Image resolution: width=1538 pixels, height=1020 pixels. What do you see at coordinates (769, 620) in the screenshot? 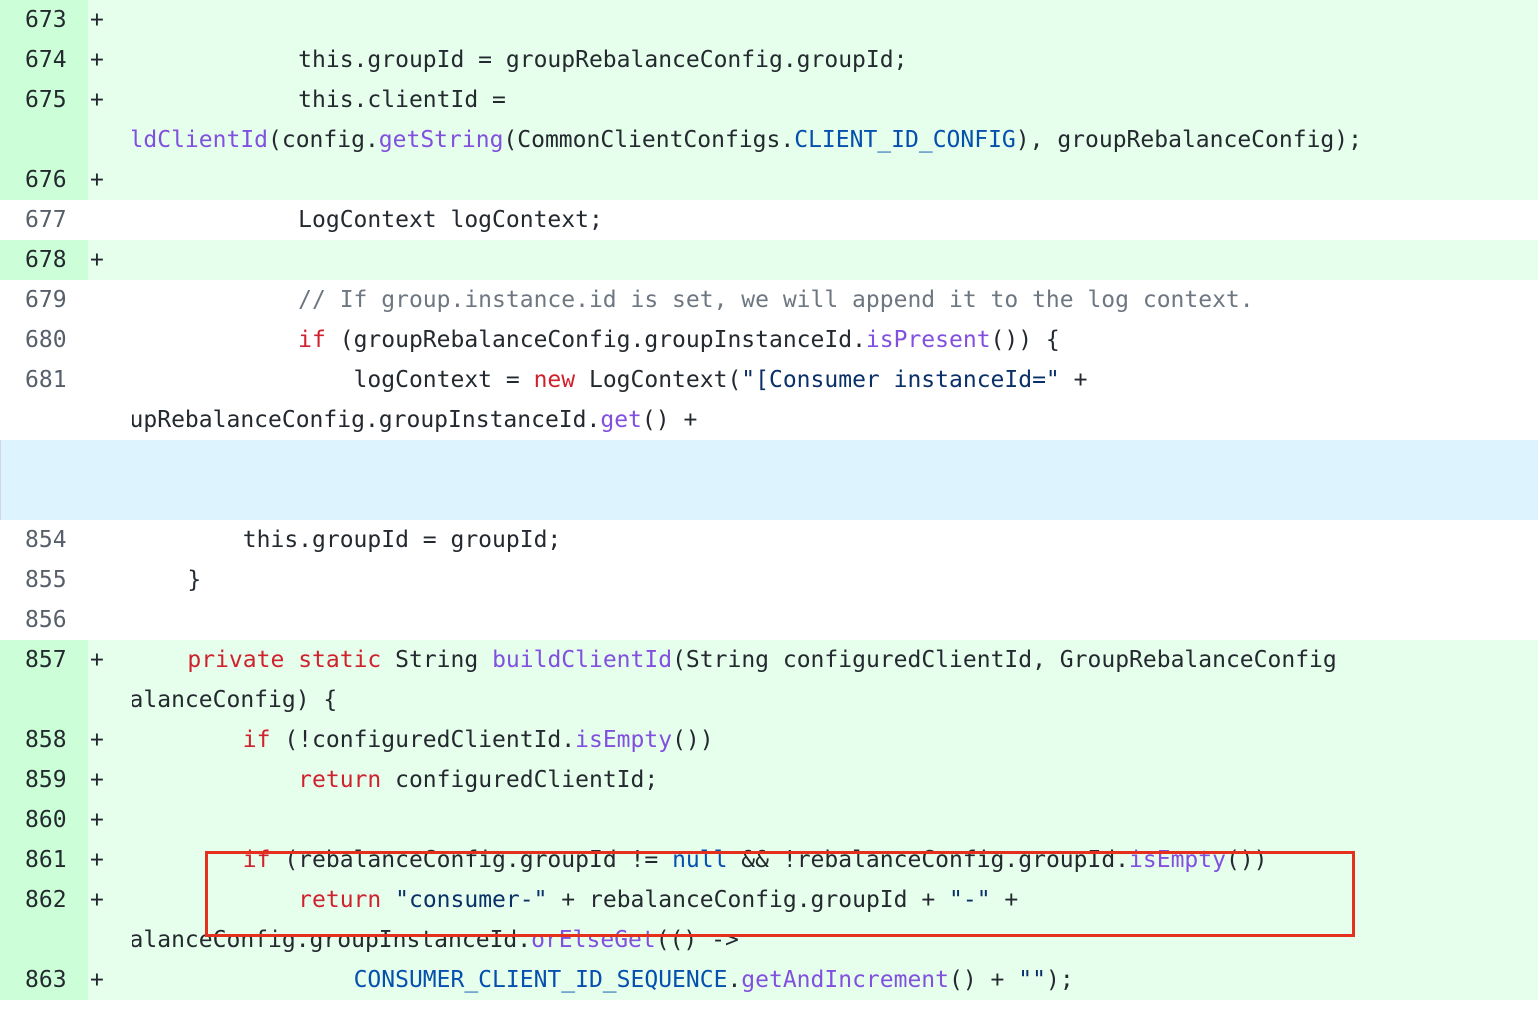
I see `diff-line: 856` at bounding box center [769, 620].